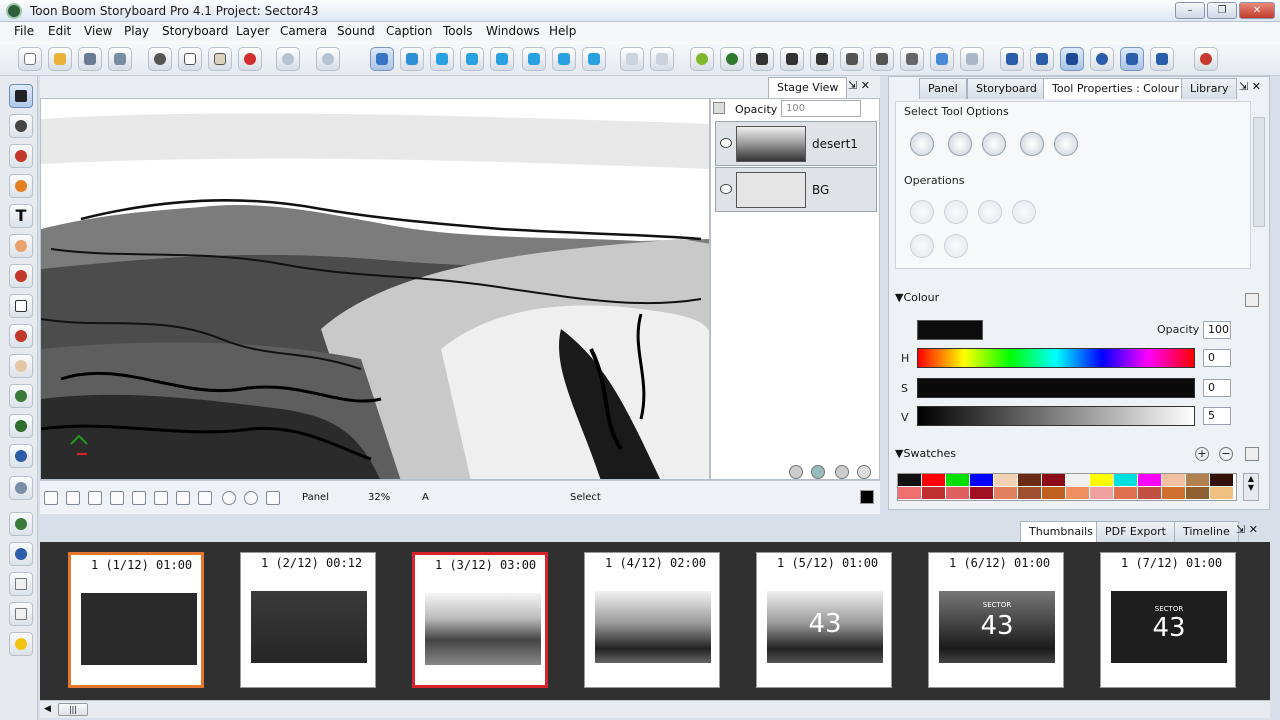  I want to click on rotate-cw-icon, so click(1024, 212).